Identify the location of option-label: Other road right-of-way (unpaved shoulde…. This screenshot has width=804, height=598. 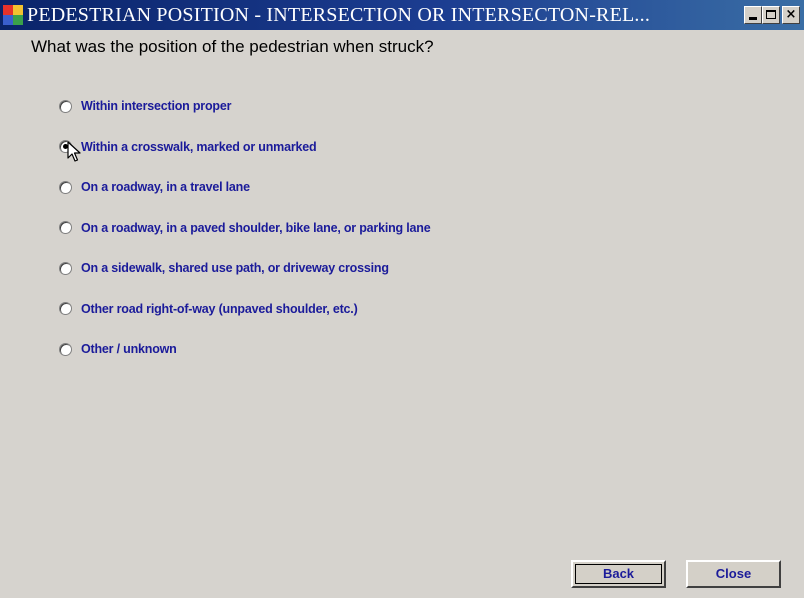
(219, 308).